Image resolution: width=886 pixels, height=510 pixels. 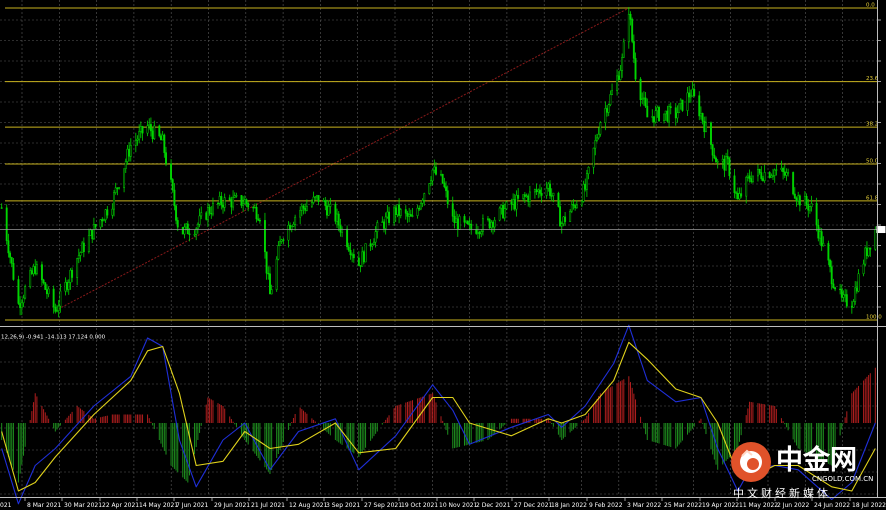 What do you see at coordinates (782, 493) in the screenshot?
I see `watermark-tagline: 中文财经新媒体` at bounding box center [782, 493].